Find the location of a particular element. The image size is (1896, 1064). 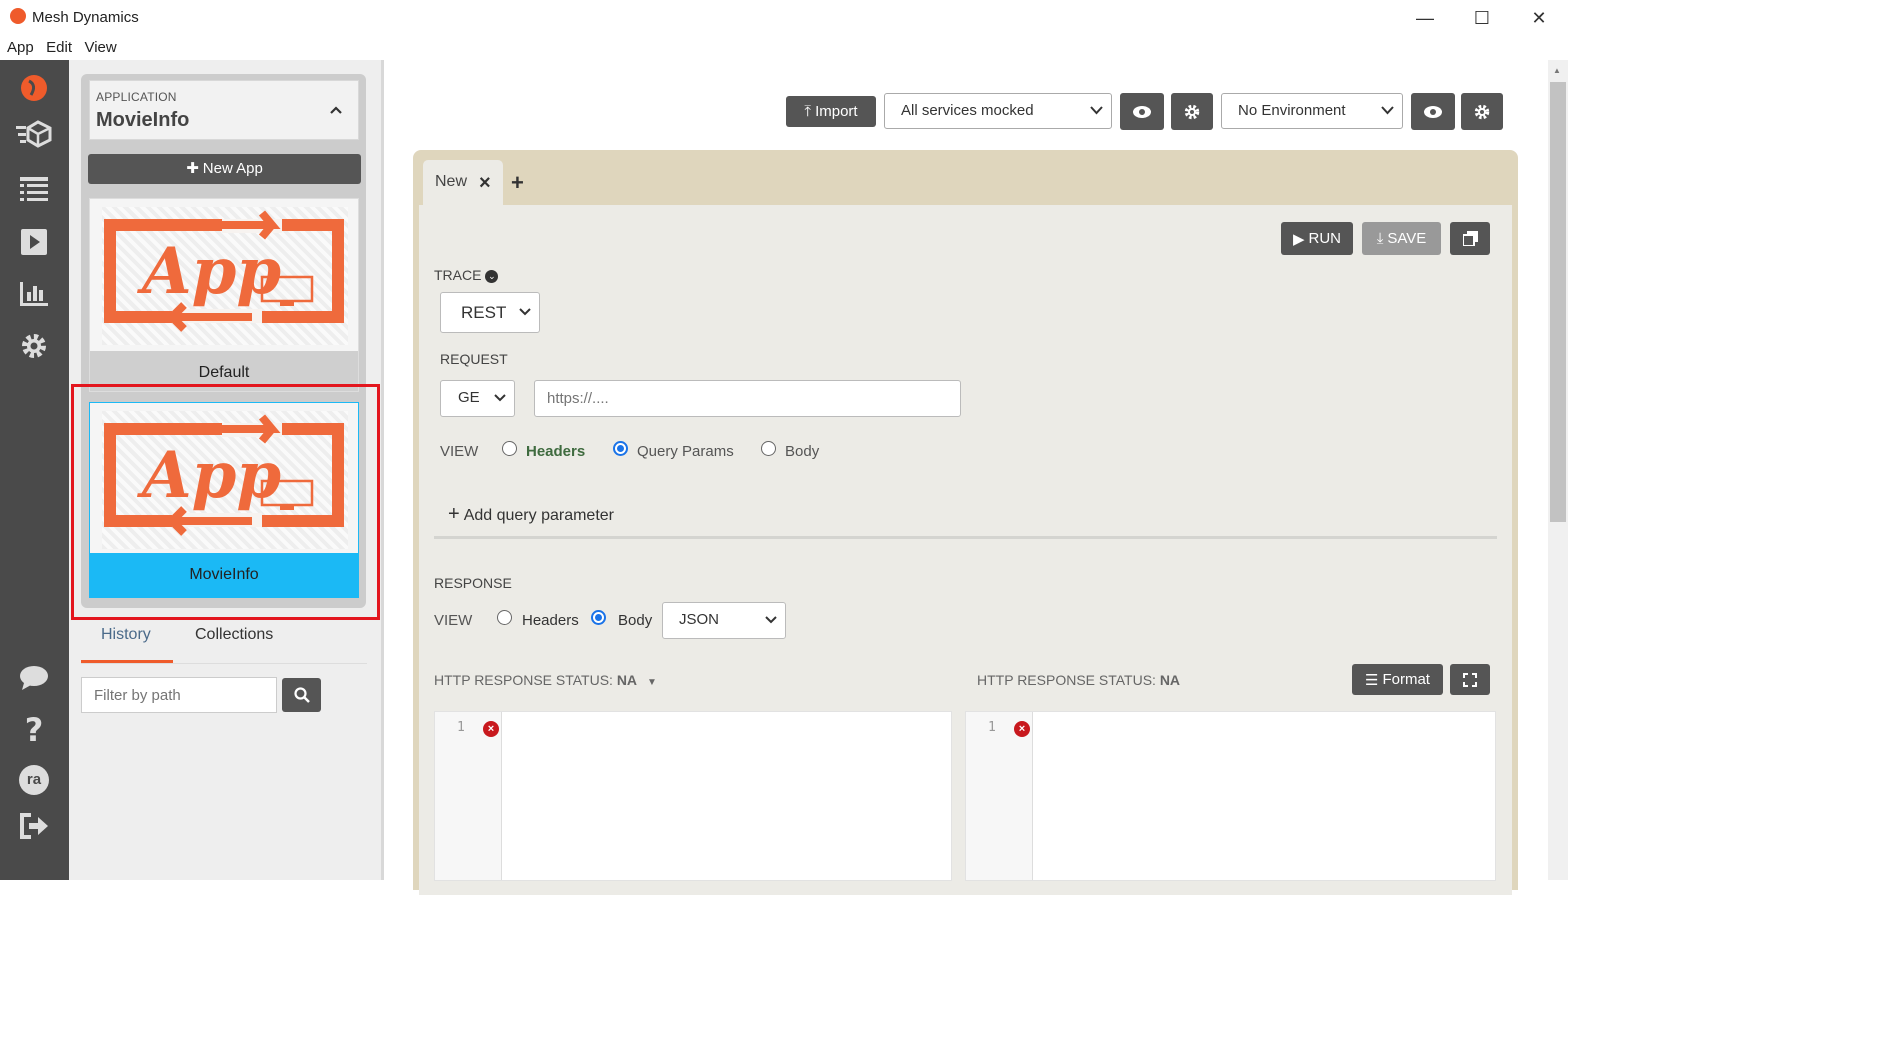

fullscreen-button is located at coordinates (1470, 679).